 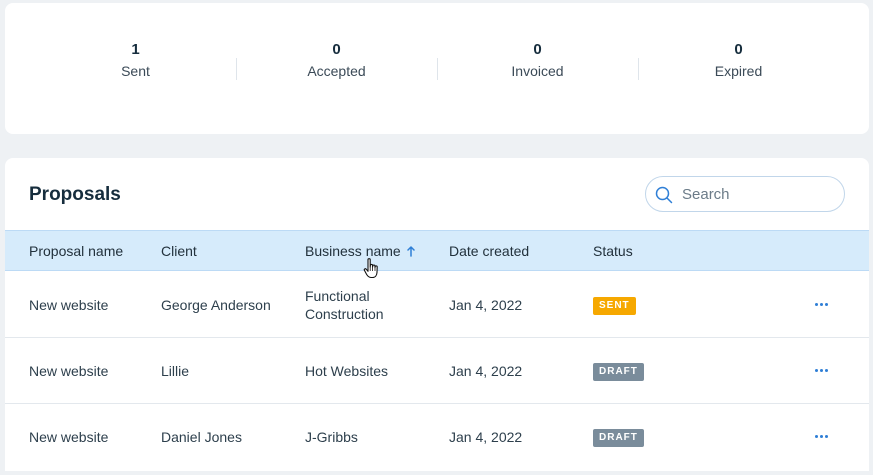 I want to click on column-header-business-name-label: Business name, so click(x=353, y=251).